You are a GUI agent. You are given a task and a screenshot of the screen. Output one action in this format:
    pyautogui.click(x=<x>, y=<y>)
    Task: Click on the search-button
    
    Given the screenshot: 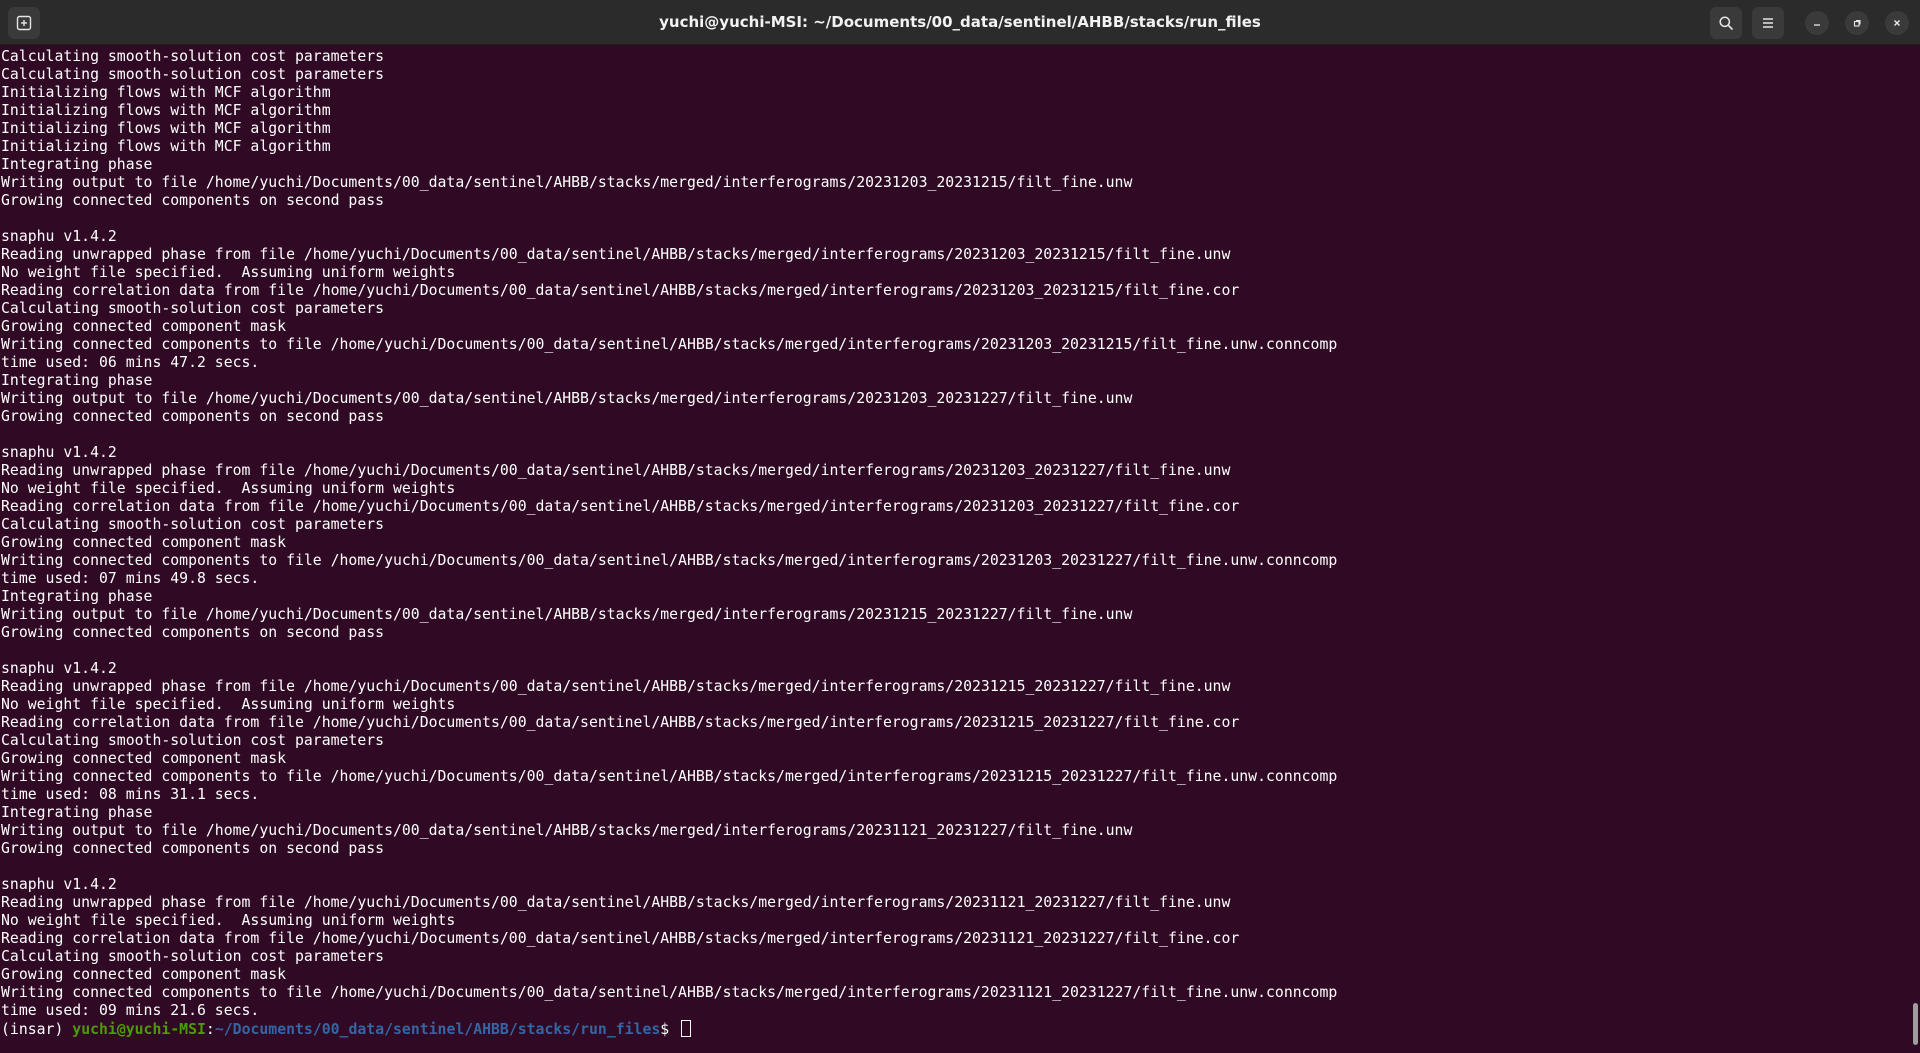 What is the action you would take?
    pyautogui.click(x=1726, y=23)
    